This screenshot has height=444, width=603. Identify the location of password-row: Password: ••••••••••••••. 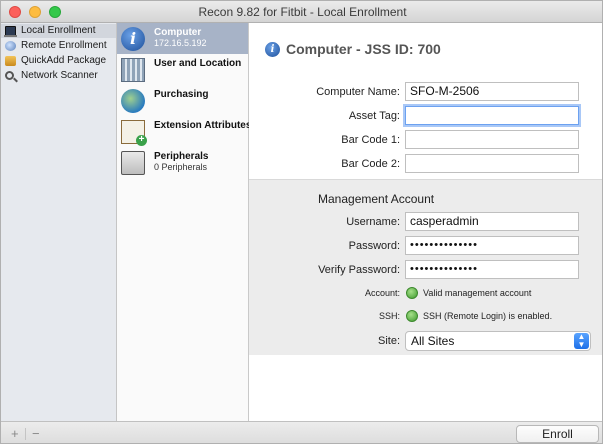
(425, 246).